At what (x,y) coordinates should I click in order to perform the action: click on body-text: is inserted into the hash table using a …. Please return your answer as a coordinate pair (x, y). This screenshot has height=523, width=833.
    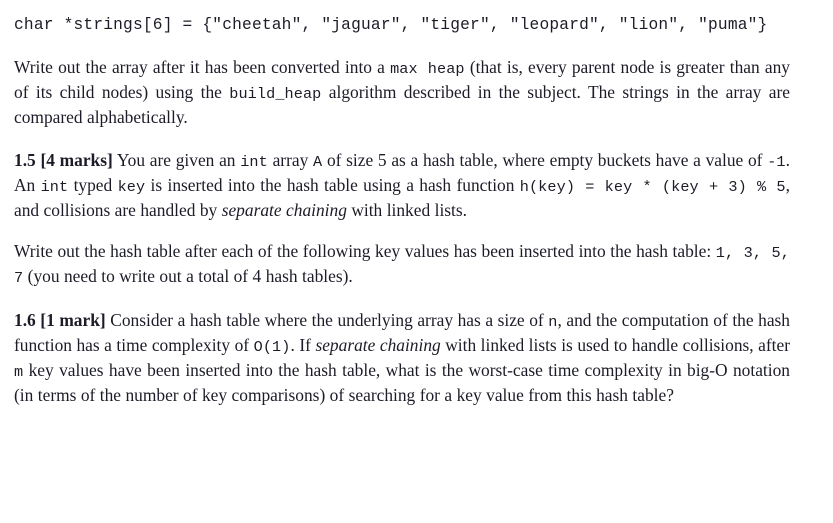
    Looking at the image, I should click on (332, 184).